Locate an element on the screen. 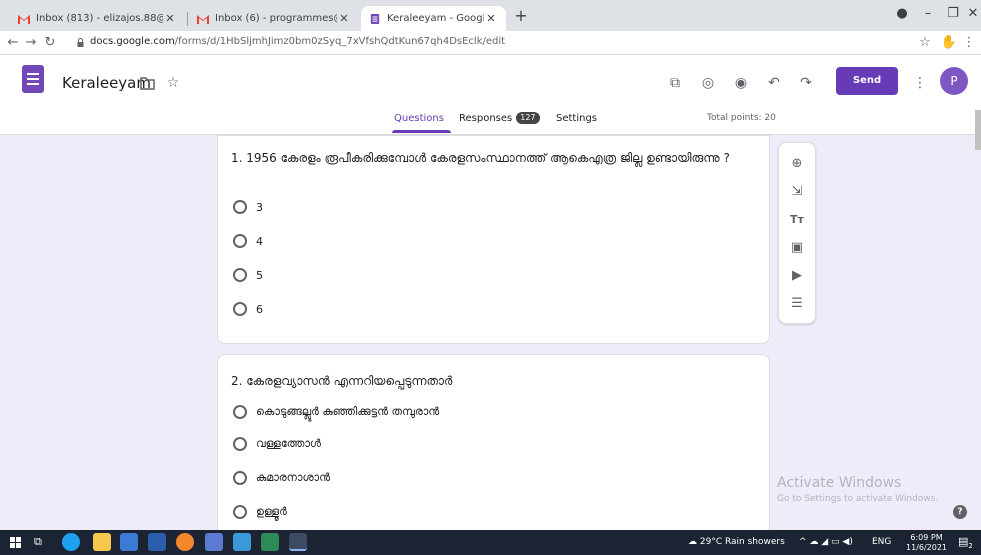 The height and width of the screenshot is (555, 981). browser-tab-gmail-1: Inbox (813) - elizajos.88@gmail.c ✕ is located at coordinates (97, 18).